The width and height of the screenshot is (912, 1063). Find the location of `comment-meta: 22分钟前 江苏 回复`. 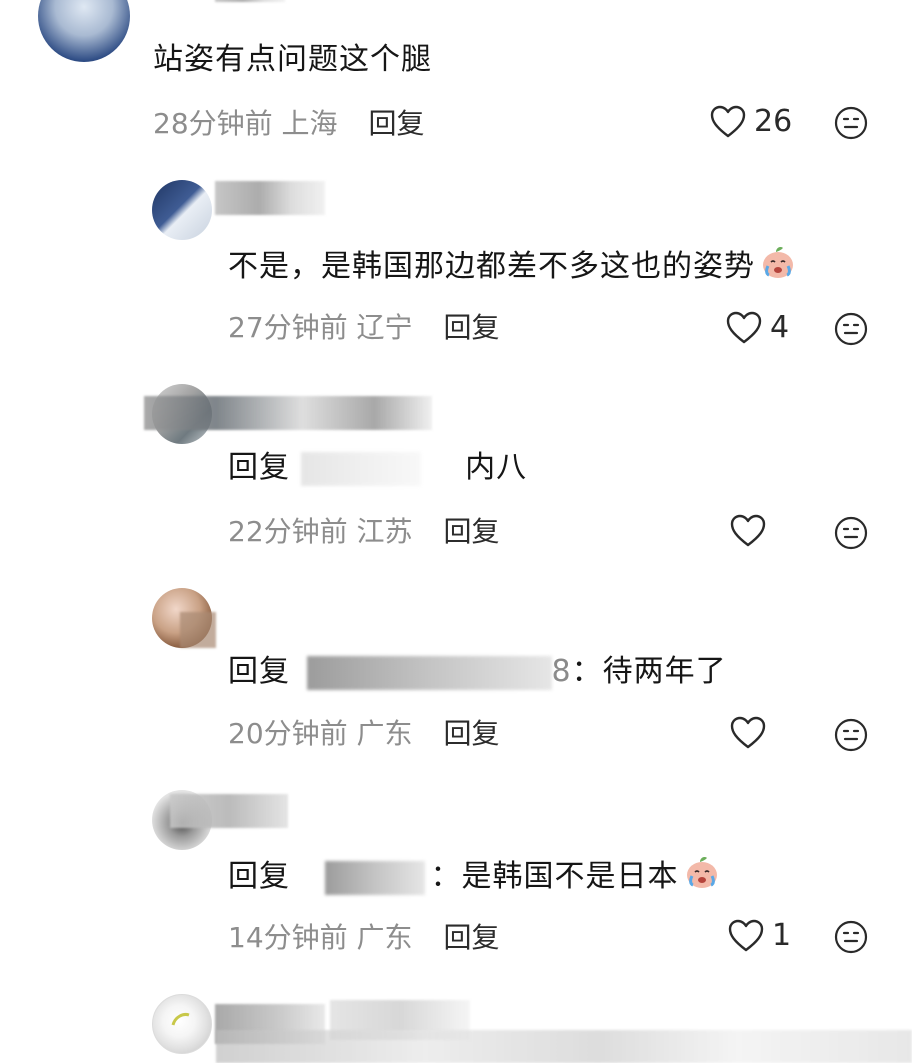

comment-meta: 22分钟前 江苏 回复 is located at coordinates (363, 532).